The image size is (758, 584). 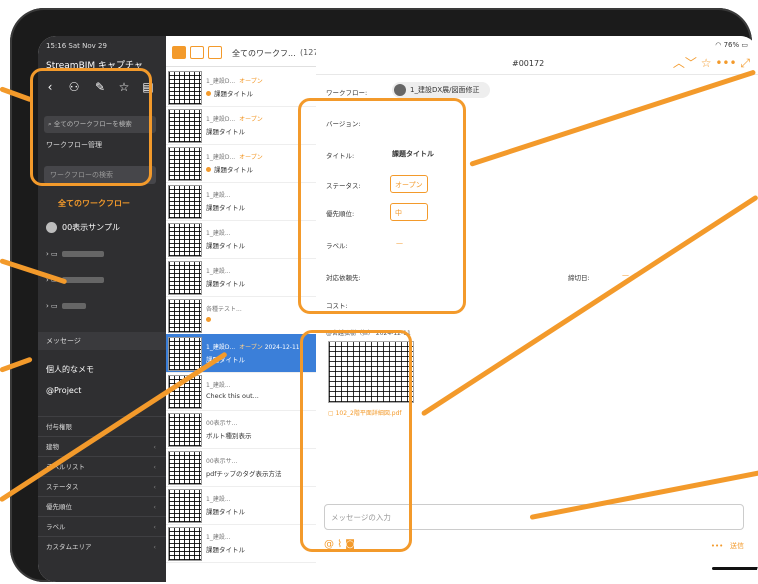 What do you see at coordinates (215, 52) in the screenshot?
I see `chart-view-icon` at bounding box center [215, 52].